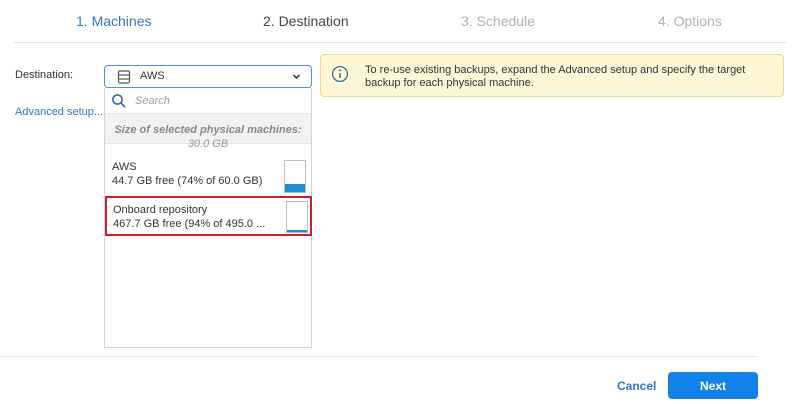 Image resolution: width=800 pixels, height=404 pixels. What do you see at coordinates (160, 210) in the screenshot?
I see `option-name: Onboard repository` at bounding box center [160, 210].